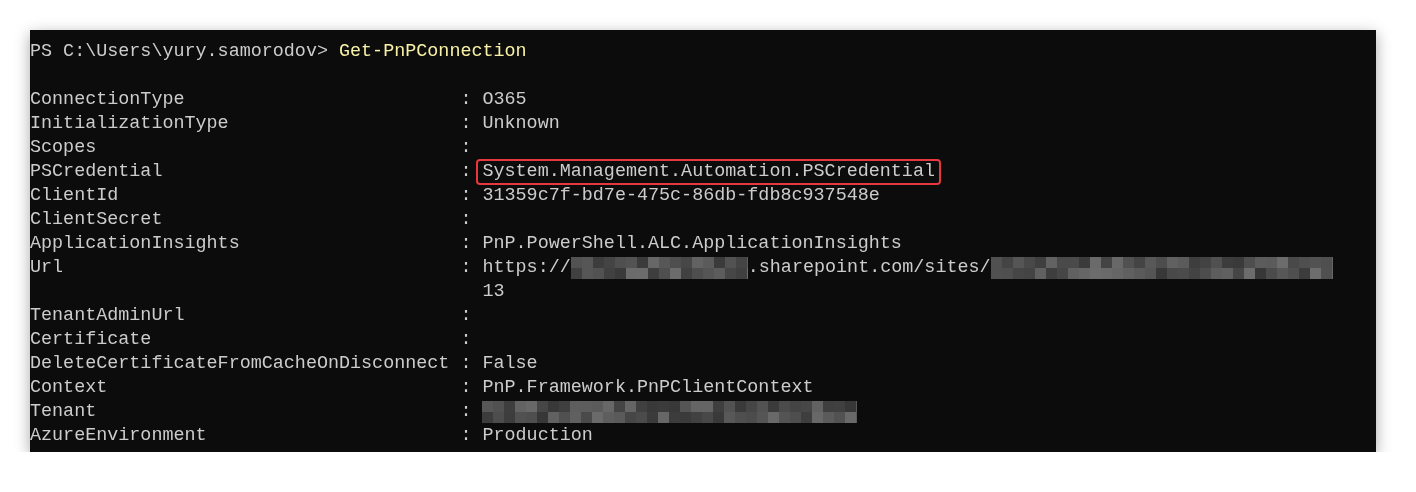 The width and height of the screenshot is (1416, 492). What do you see at coordinates (648, 388) in the screenshot?
I see `property-value: PnP.Framework.PnPClientContext` at bounding box center [648, 388].